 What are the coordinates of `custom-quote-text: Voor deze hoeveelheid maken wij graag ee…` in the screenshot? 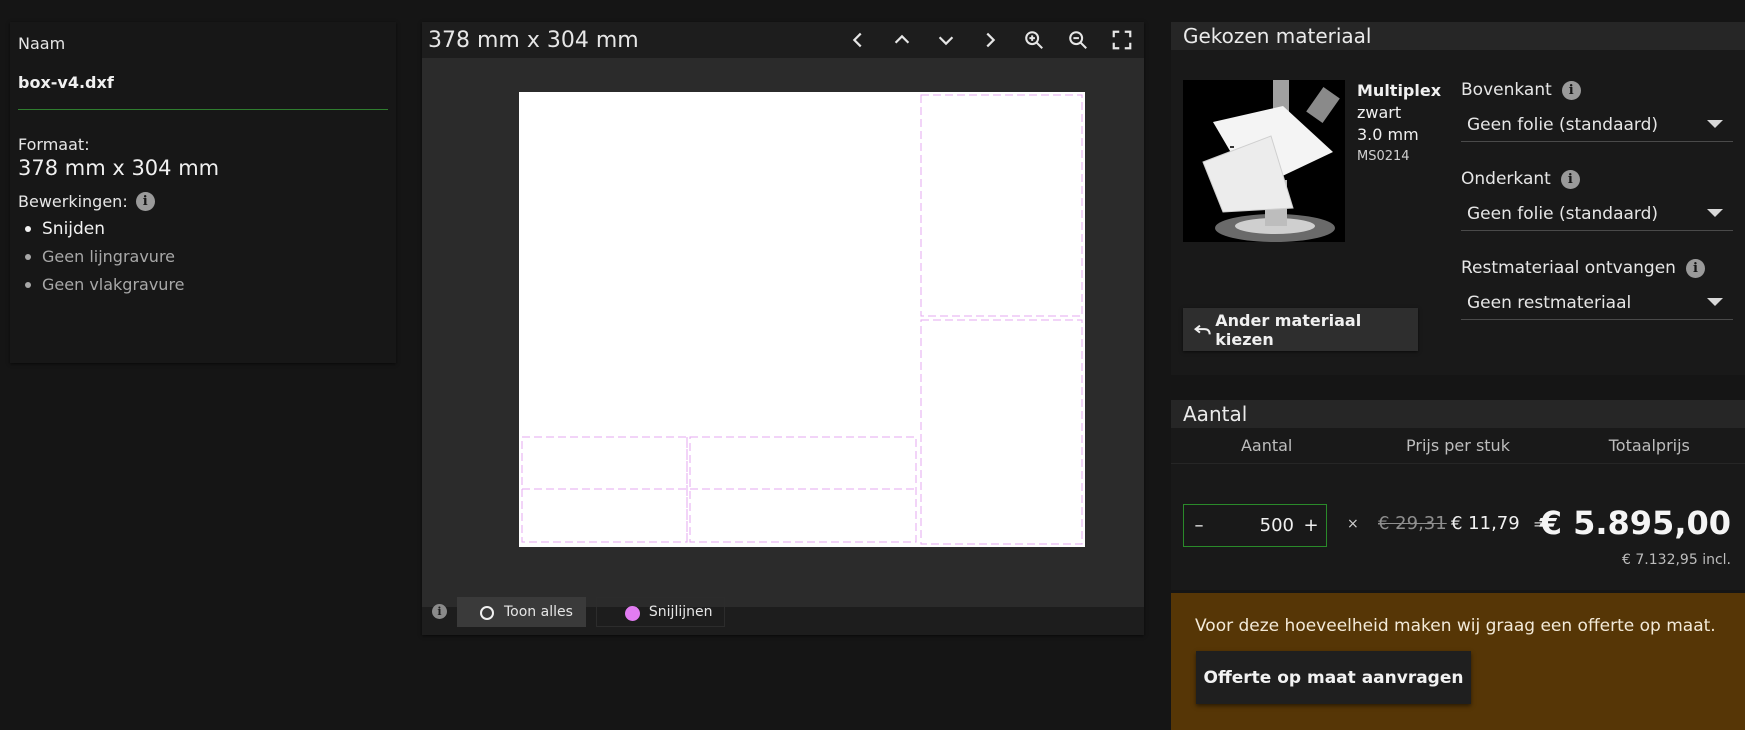 It's located at (1455, 626).